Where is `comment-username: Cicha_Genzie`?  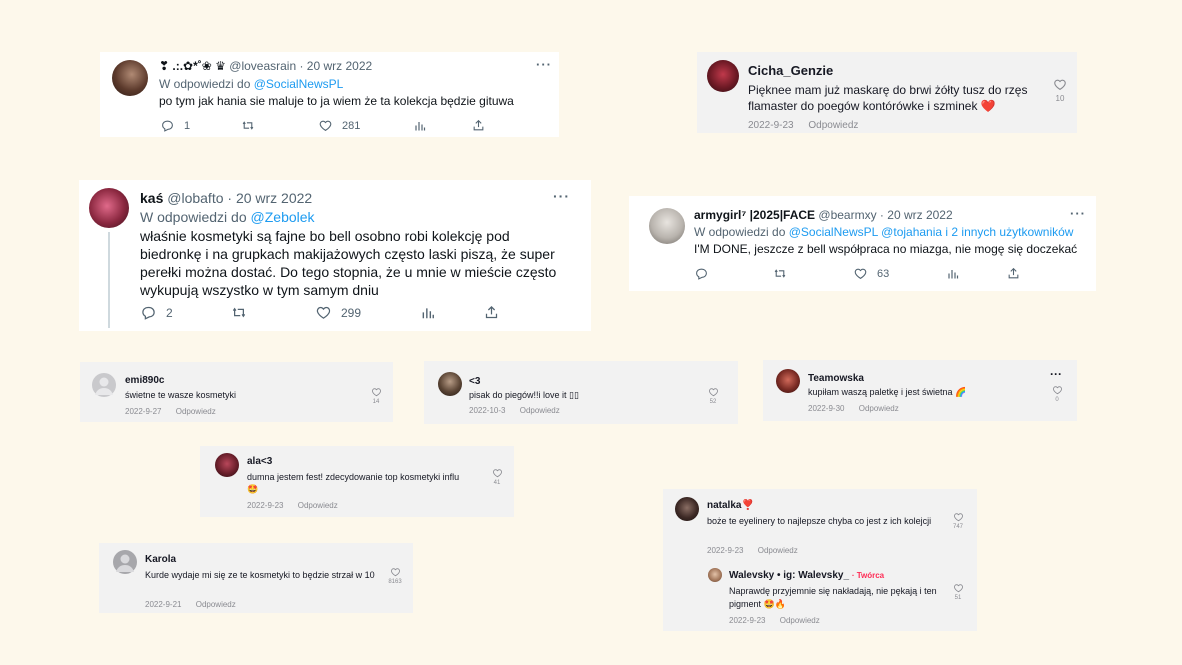
comment-username: Cicha_Genzie is located at coordinates (790, 70).